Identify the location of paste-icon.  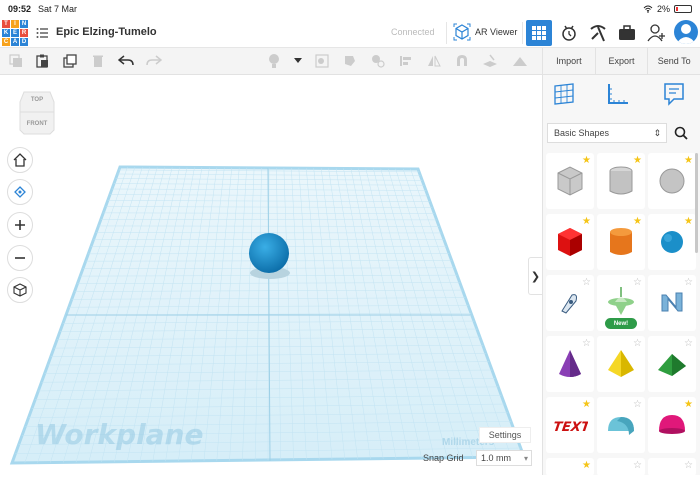
(42, 61).